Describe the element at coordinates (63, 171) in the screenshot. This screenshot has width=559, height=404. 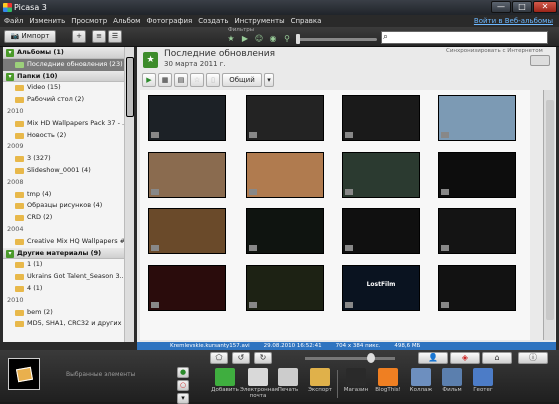
I see `folder-item: Slideshow_0001 (4)` at that location.